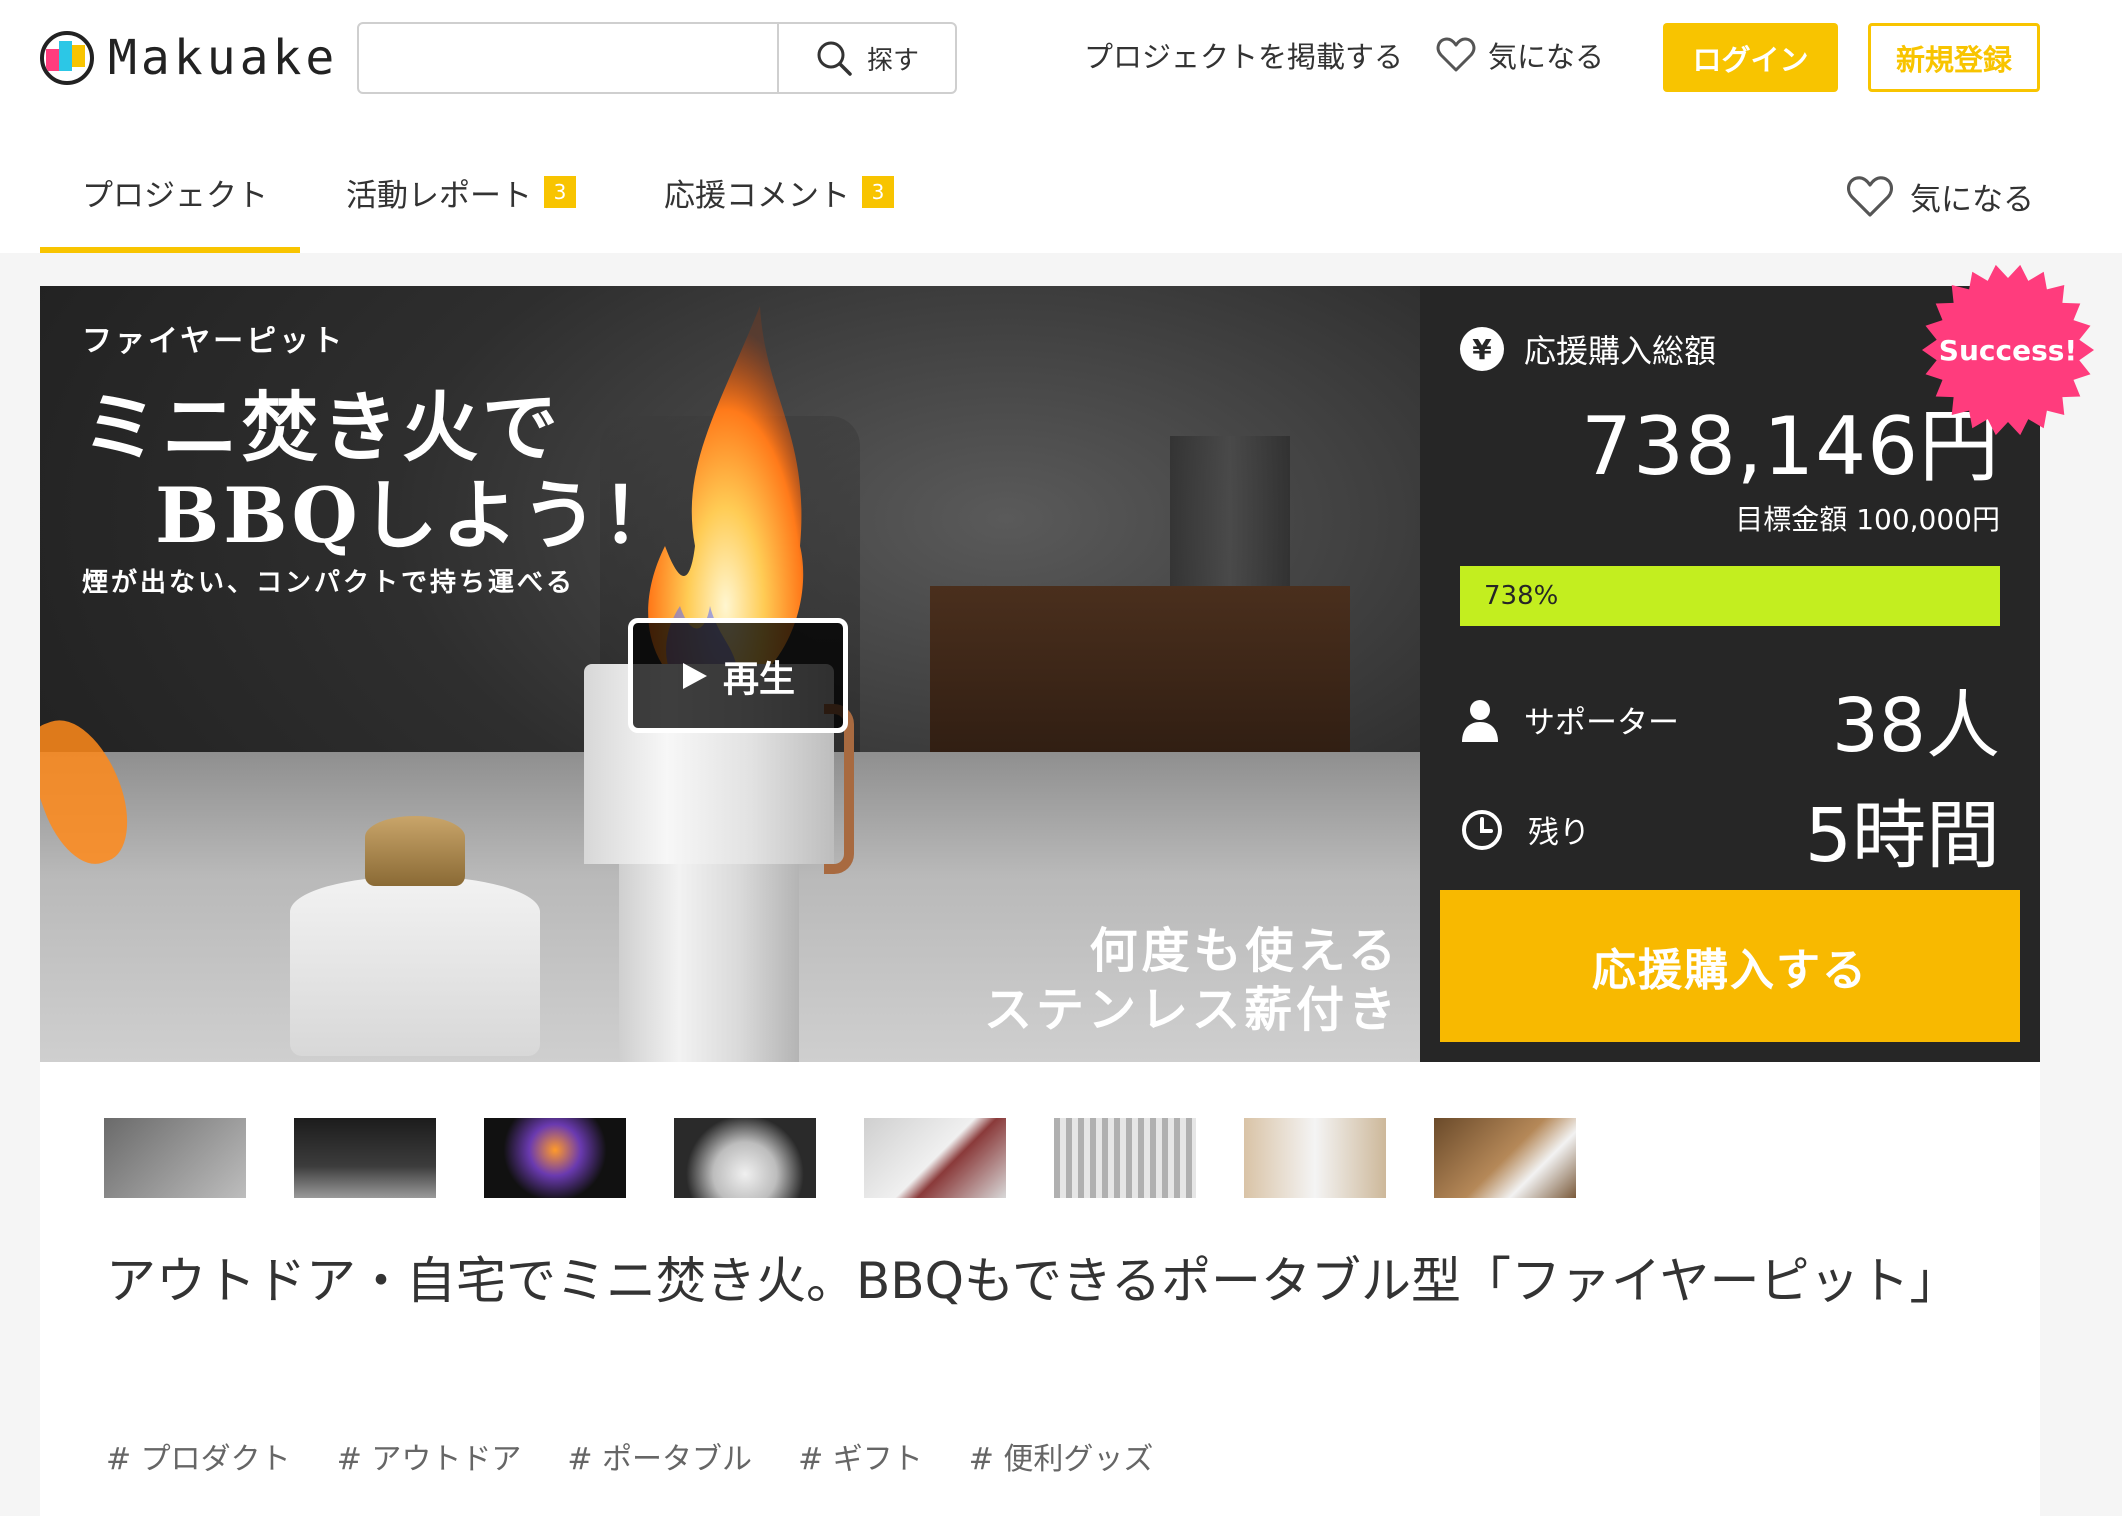 Image resolution: width=2122 pixels, height=1516 pixels. I want to click on favorite-label: 気になる, so click(1546, 57).